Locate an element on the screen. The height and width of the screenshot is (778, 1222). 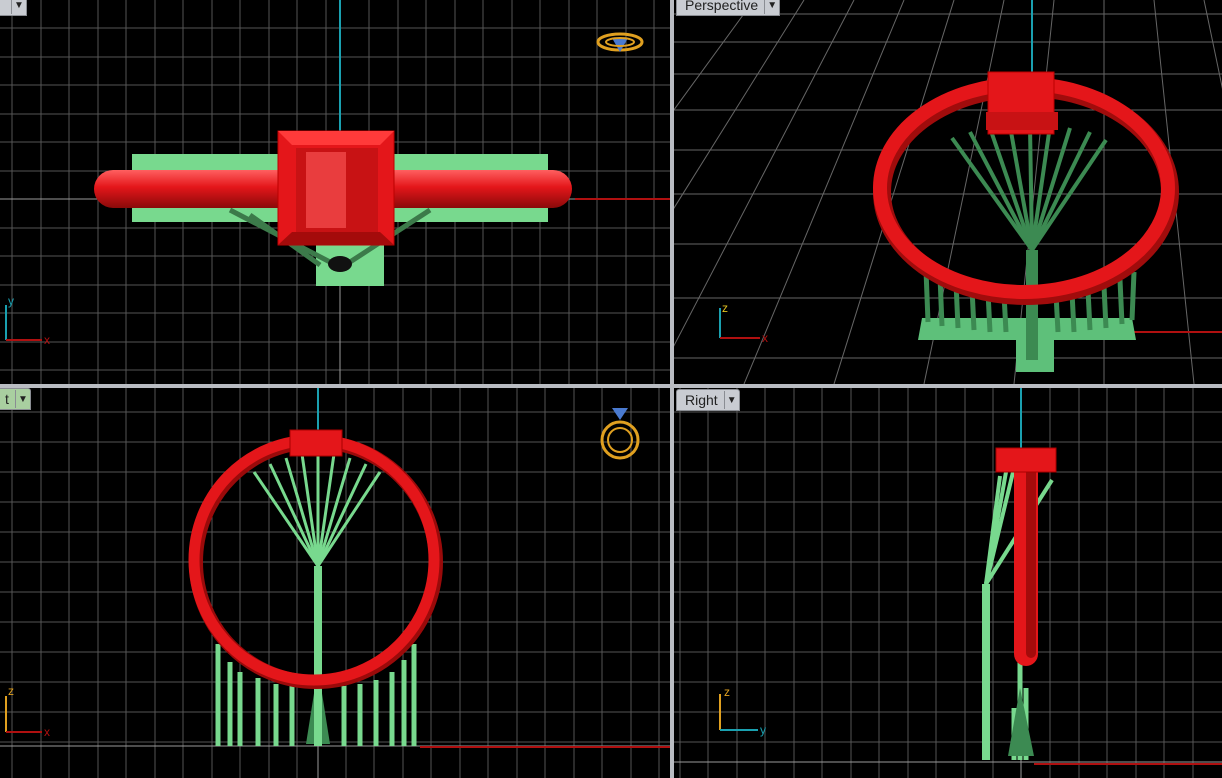
ring-front-widget-icon is located at coordinates (620, 434).